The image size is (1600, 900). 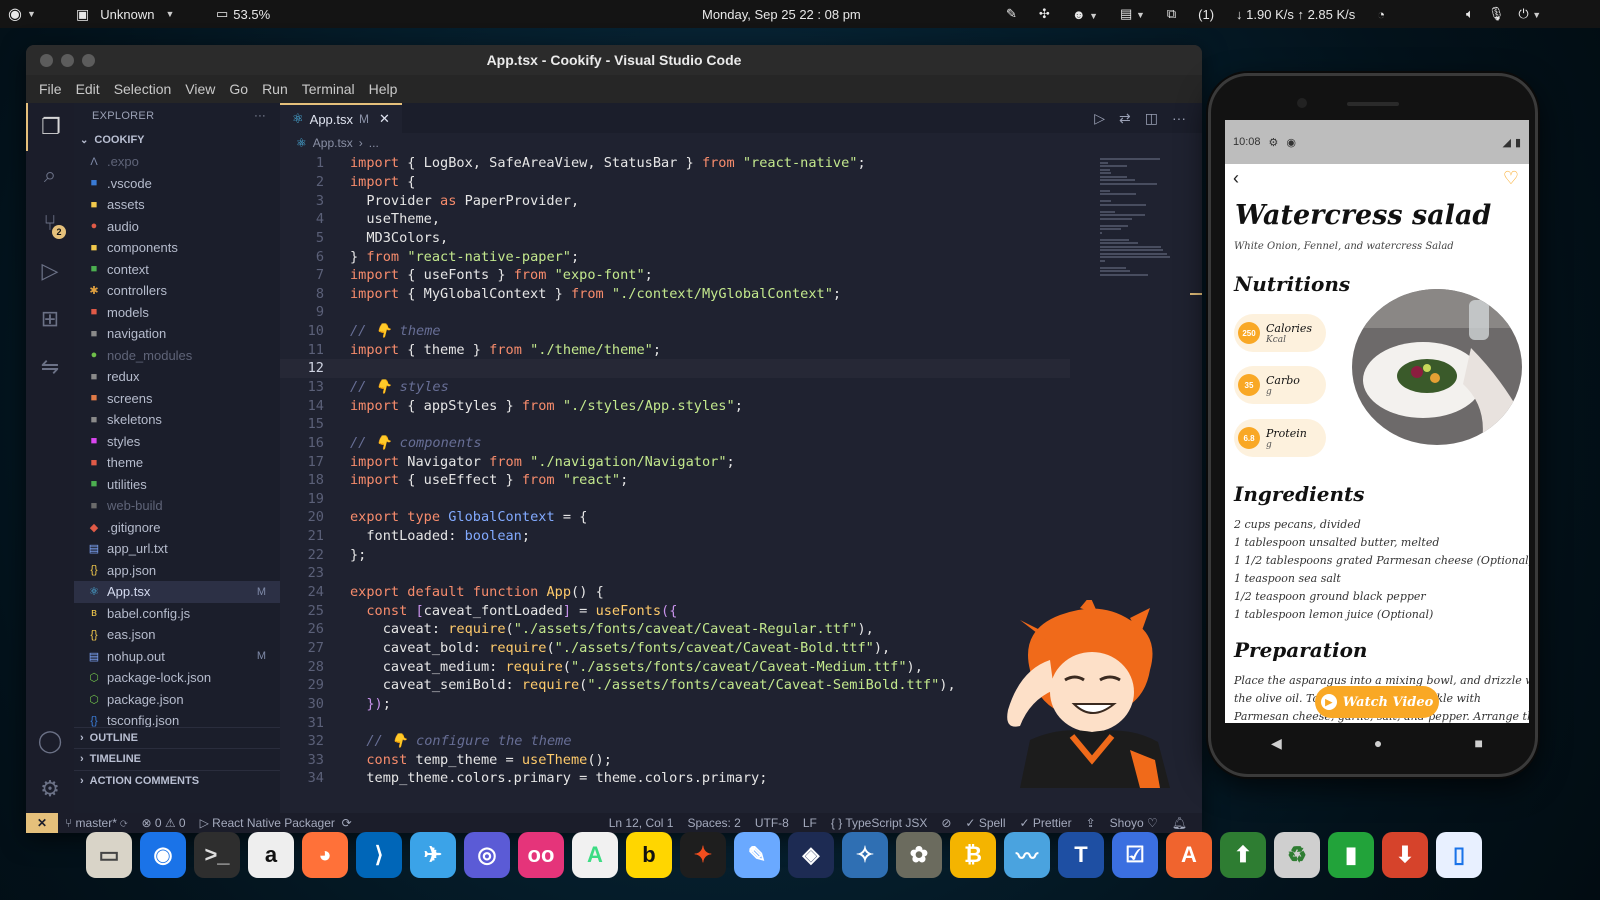 I want to click on code-line: 31, so click(x=675, y=722).